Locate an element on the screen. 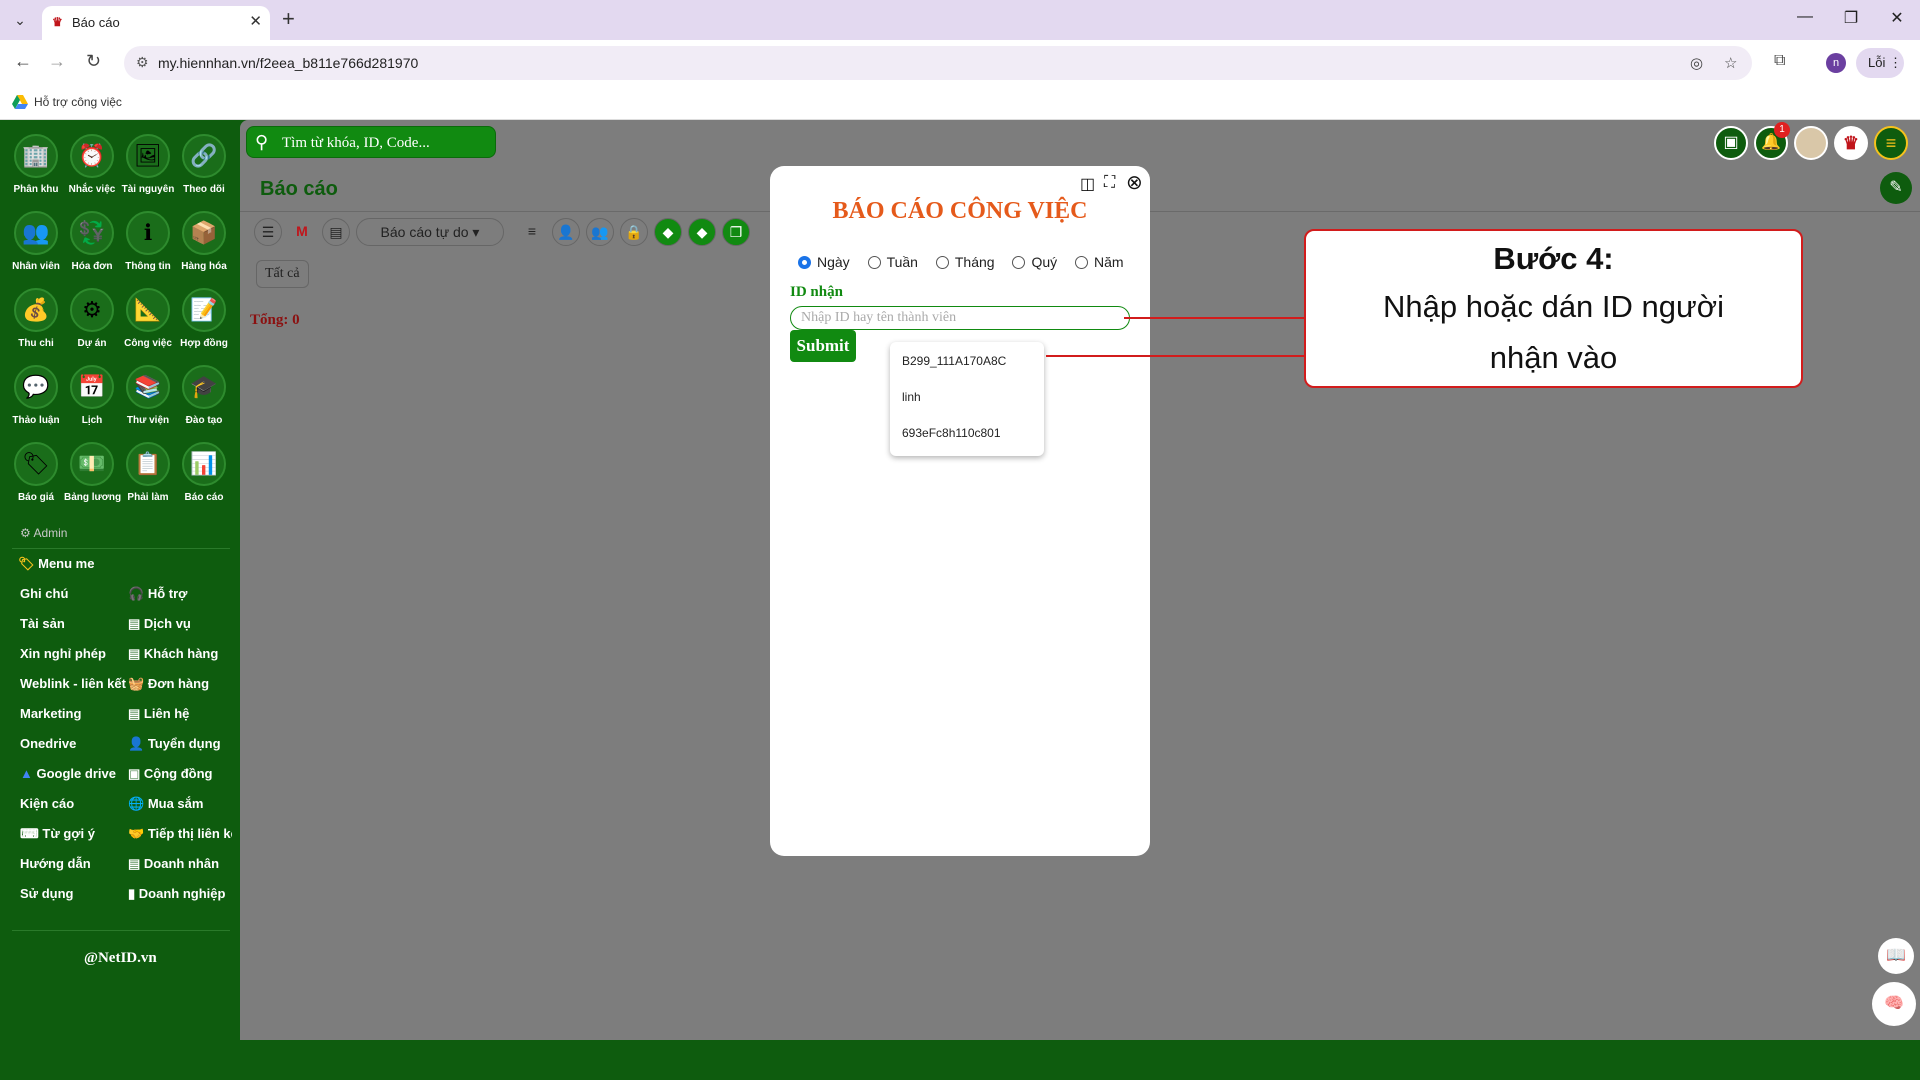 The image size is (1920, 1080). app-hang-hoa: 📦 Hàng hóa is located at coordinates (204, 248).